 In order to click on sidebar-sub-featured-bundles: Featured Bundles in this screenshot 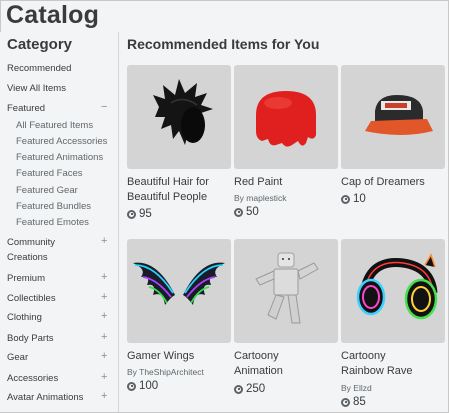, I will do `click(53, 206)`.